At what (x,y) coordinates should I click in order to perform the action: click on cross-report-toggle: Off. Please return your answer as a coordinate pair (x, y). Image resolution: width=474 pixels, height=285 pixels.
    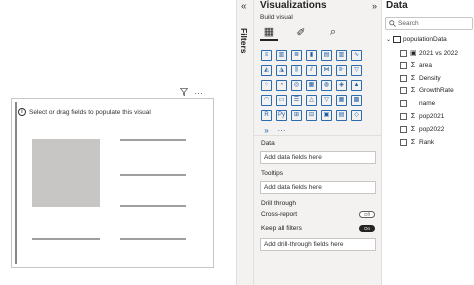
    Looking at the image, I should click on (367, 214).